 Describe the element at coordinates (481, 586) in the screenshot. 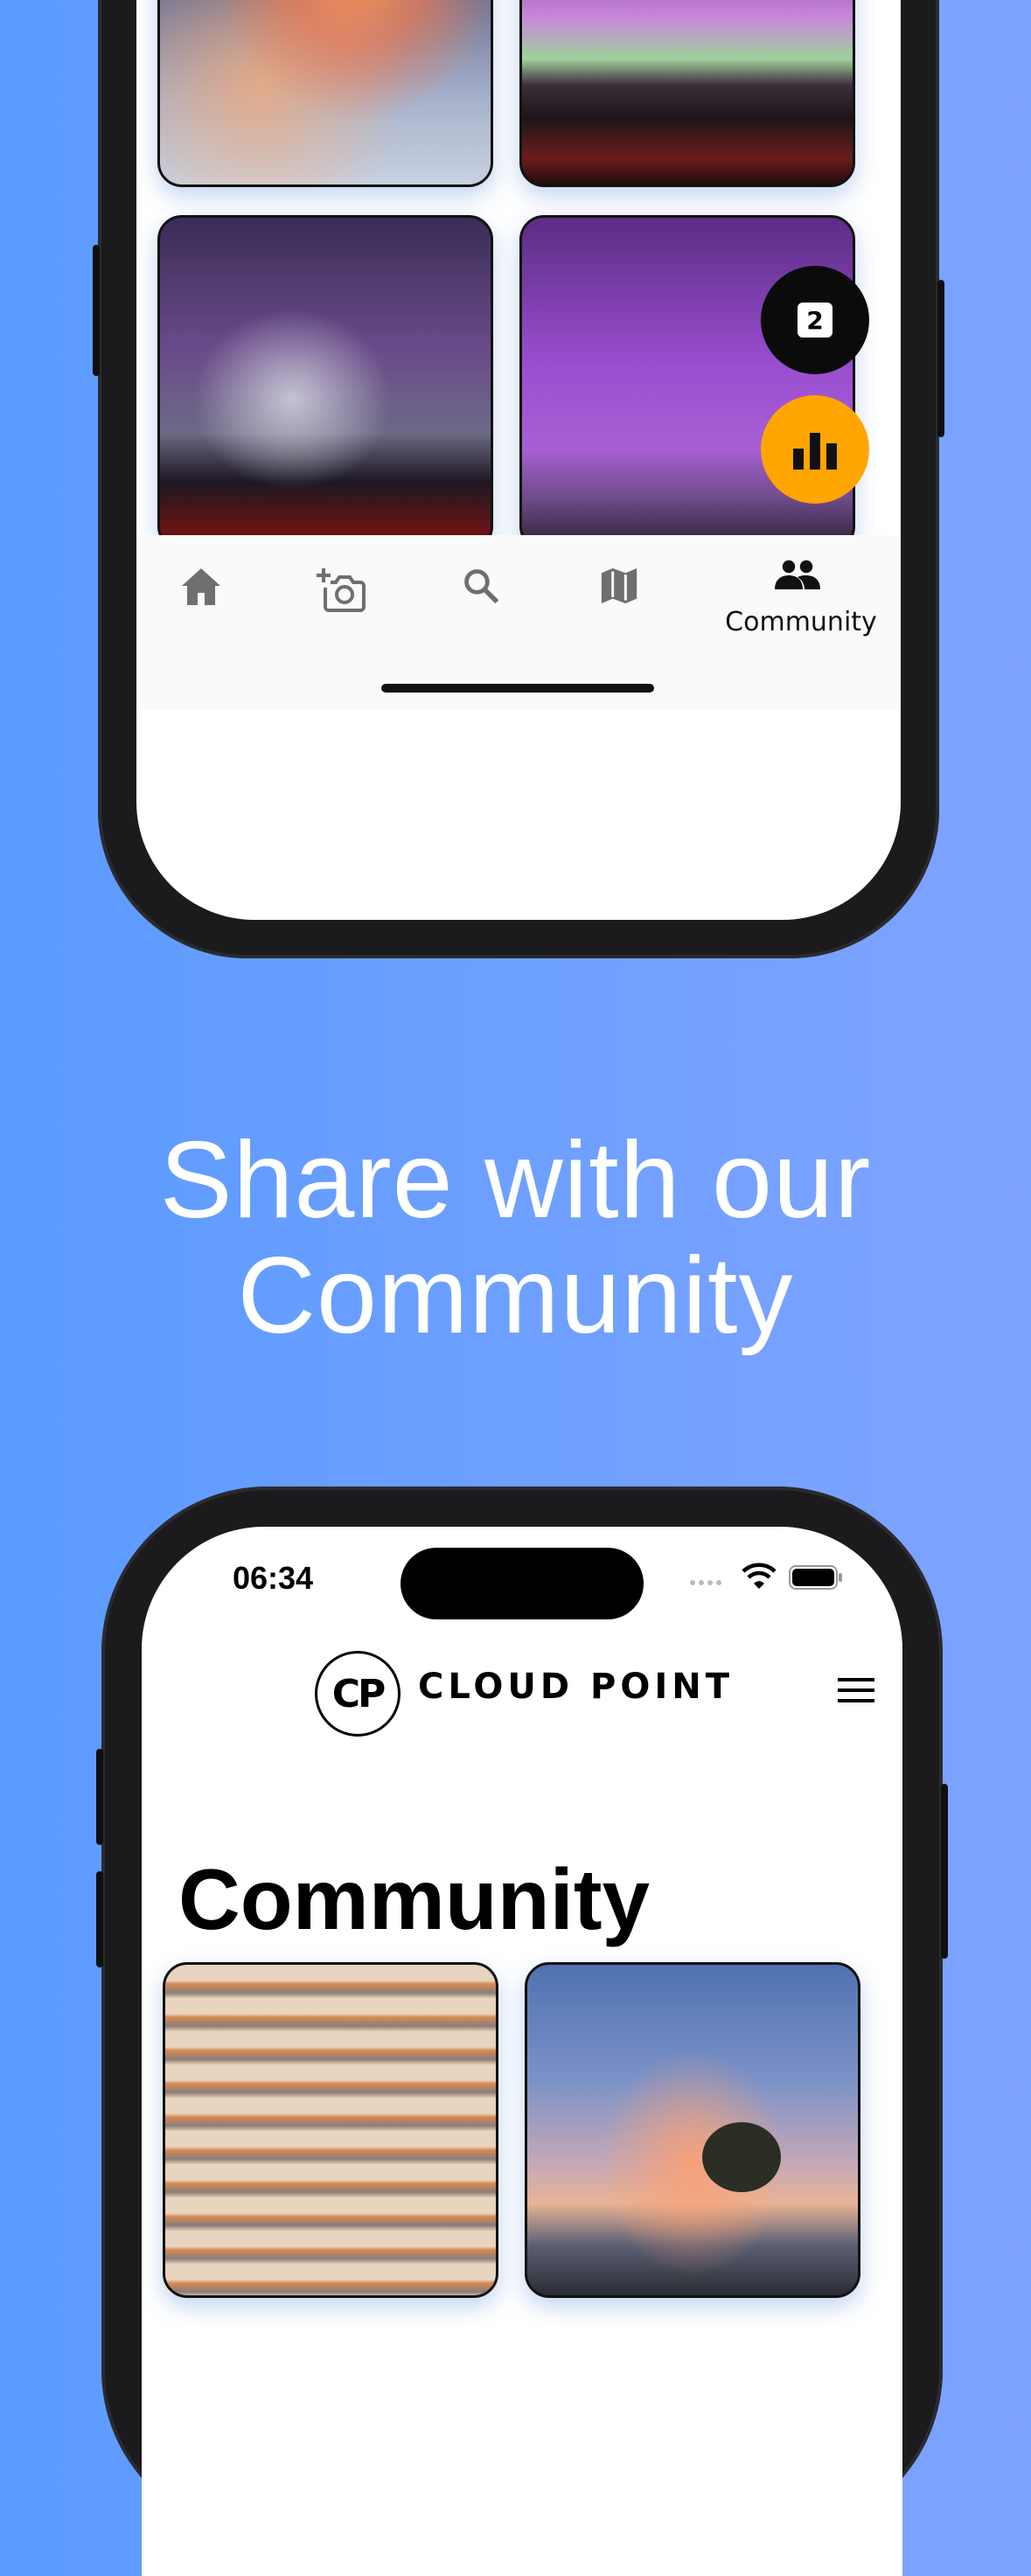

I see `search-icon` at that location.